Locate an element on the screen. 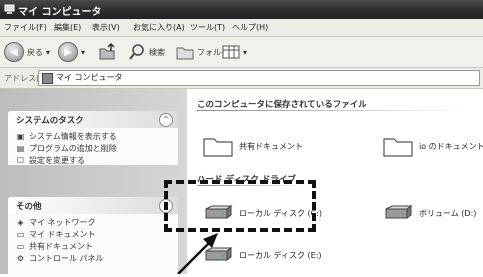  folder-label: io のドキュメント is located at coordinates (451, 146).